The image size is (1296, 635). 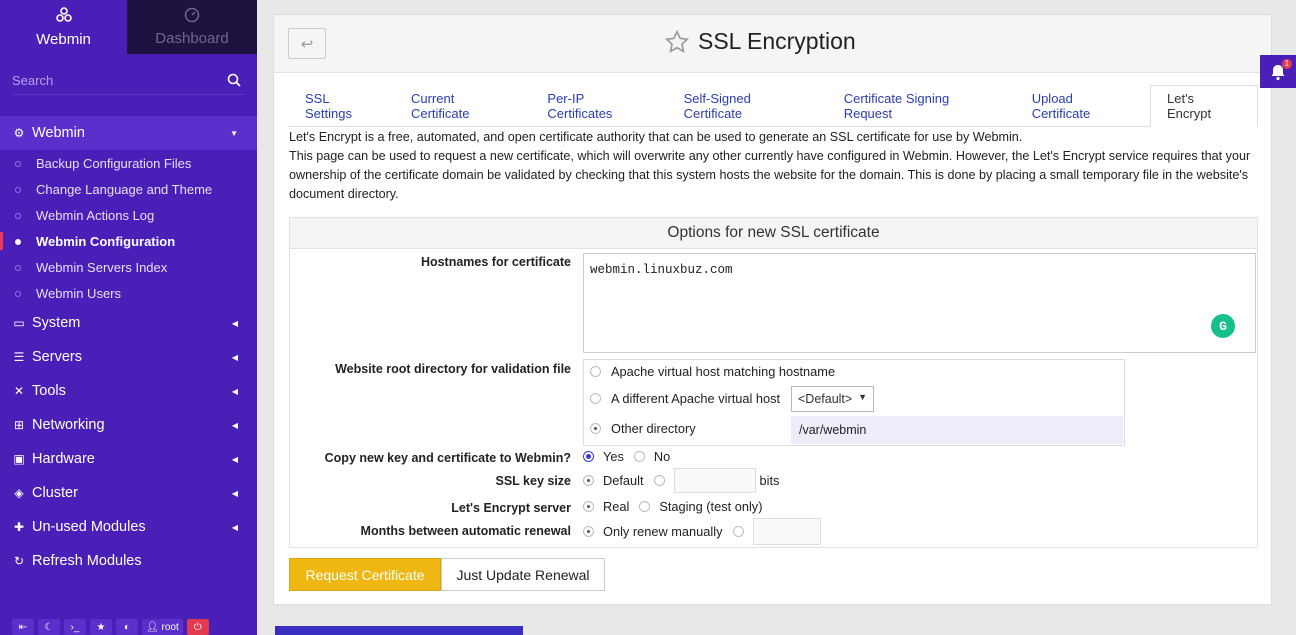 What do you see at coordinates (643, 428) in the screenshot?
I see `webroot-option-other: Other directory` at bounding box center [643, 428].